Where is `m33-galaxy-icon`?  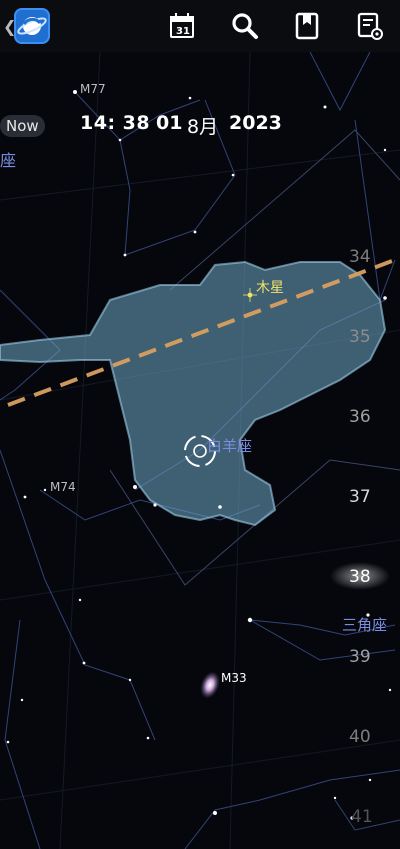 m33-galaxy-icon is located at coordinates (210, 685).